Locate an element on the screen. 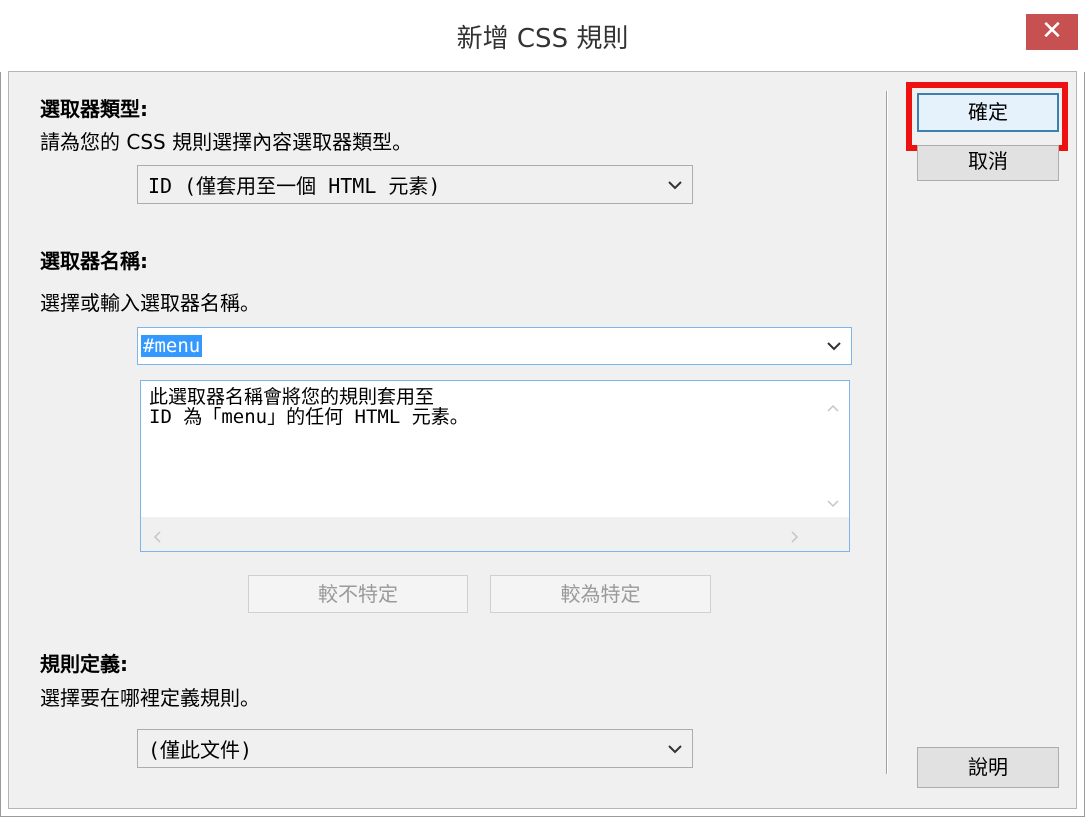 This screenshot has height=817, width=1085. rule-definition-value: (僅此文件) is located at coordinates (200, 750).